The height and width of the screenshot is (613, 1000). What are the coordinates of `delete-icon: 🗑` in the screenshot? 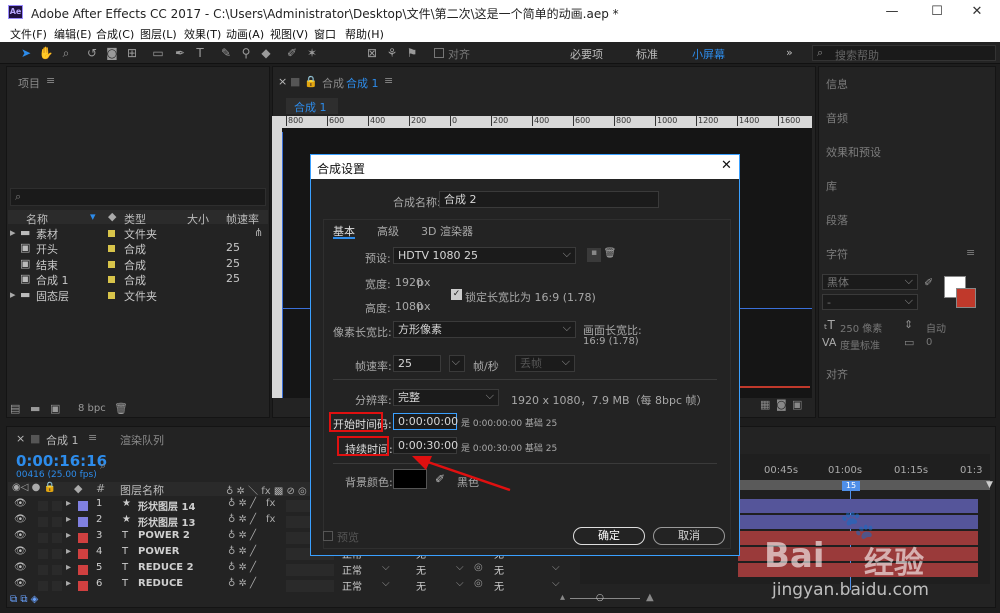 It's located at (121, 408).